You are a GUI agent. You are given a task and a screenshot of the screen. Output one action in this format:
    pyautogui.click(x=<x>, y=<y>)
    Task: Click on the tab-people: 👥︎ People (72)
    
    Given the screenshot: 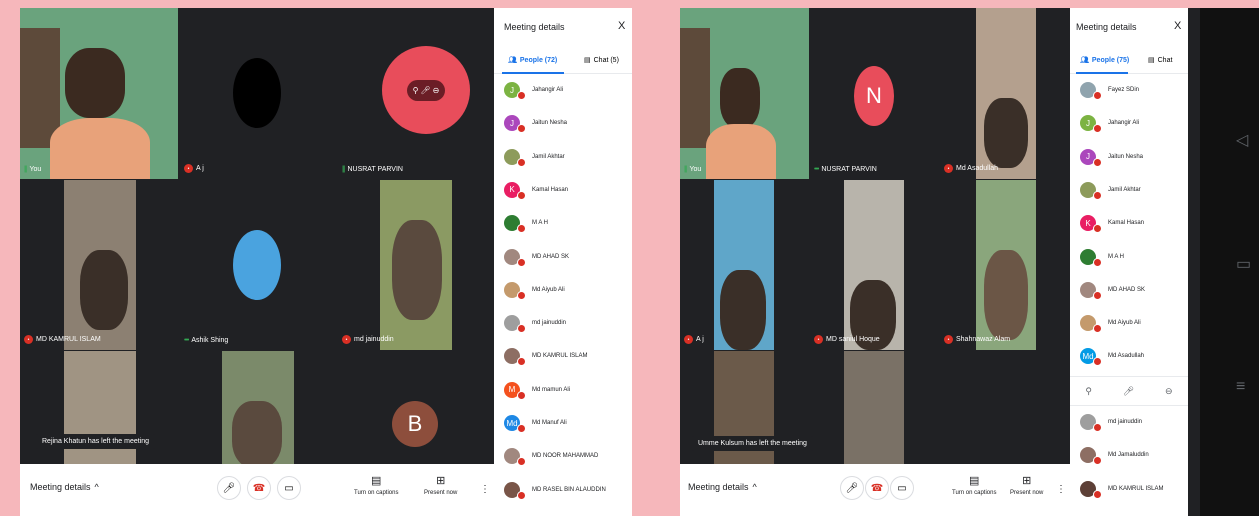 What is the action you would take?
    pyautogui.click(x=532, y=60)
    